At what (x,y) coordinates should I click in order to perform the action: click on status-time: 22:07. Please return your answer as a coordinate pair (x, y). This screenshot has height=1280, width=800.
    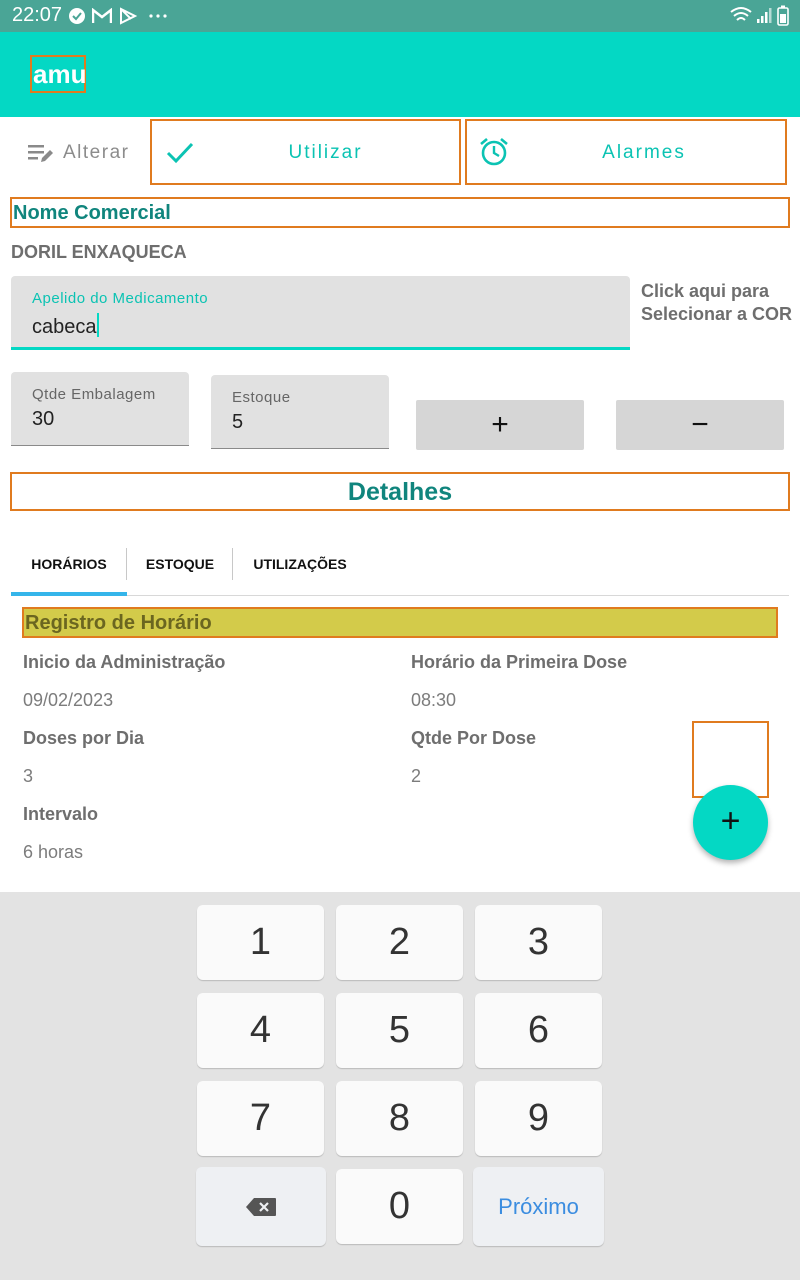
    Looking at the image, I should click on (37, 15).